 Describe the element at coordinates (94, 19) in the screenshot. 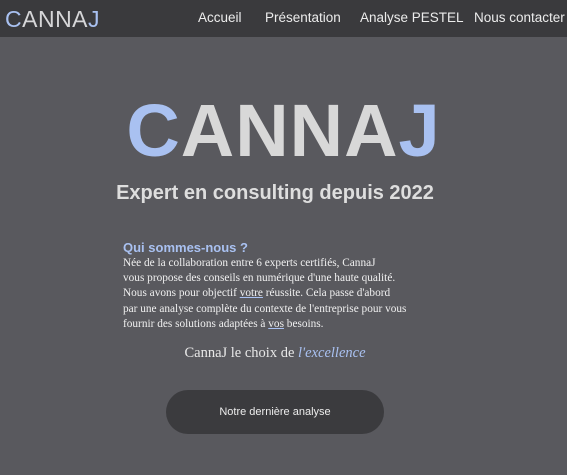

I see `brand-letter-j: J` at that location.